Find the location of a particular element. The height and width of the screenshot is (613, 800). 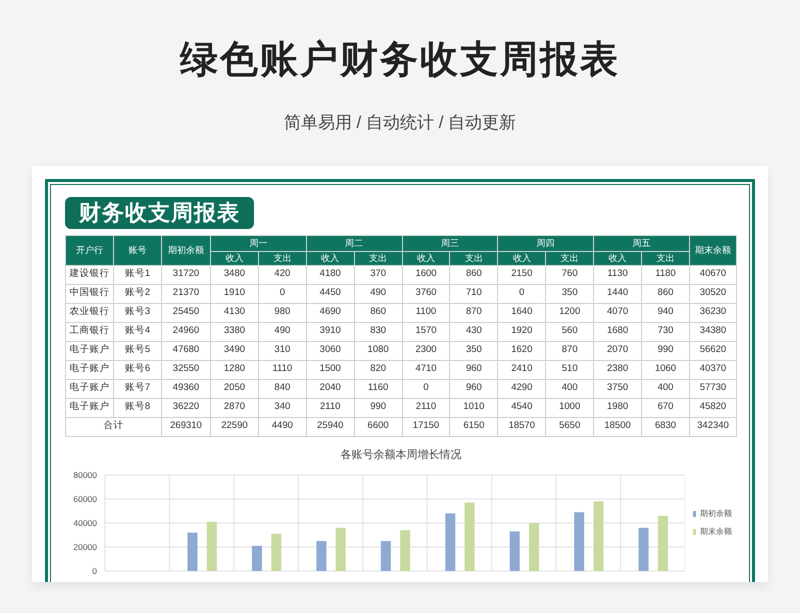

table-cell: 3380 is located at coordinates (234, 331).